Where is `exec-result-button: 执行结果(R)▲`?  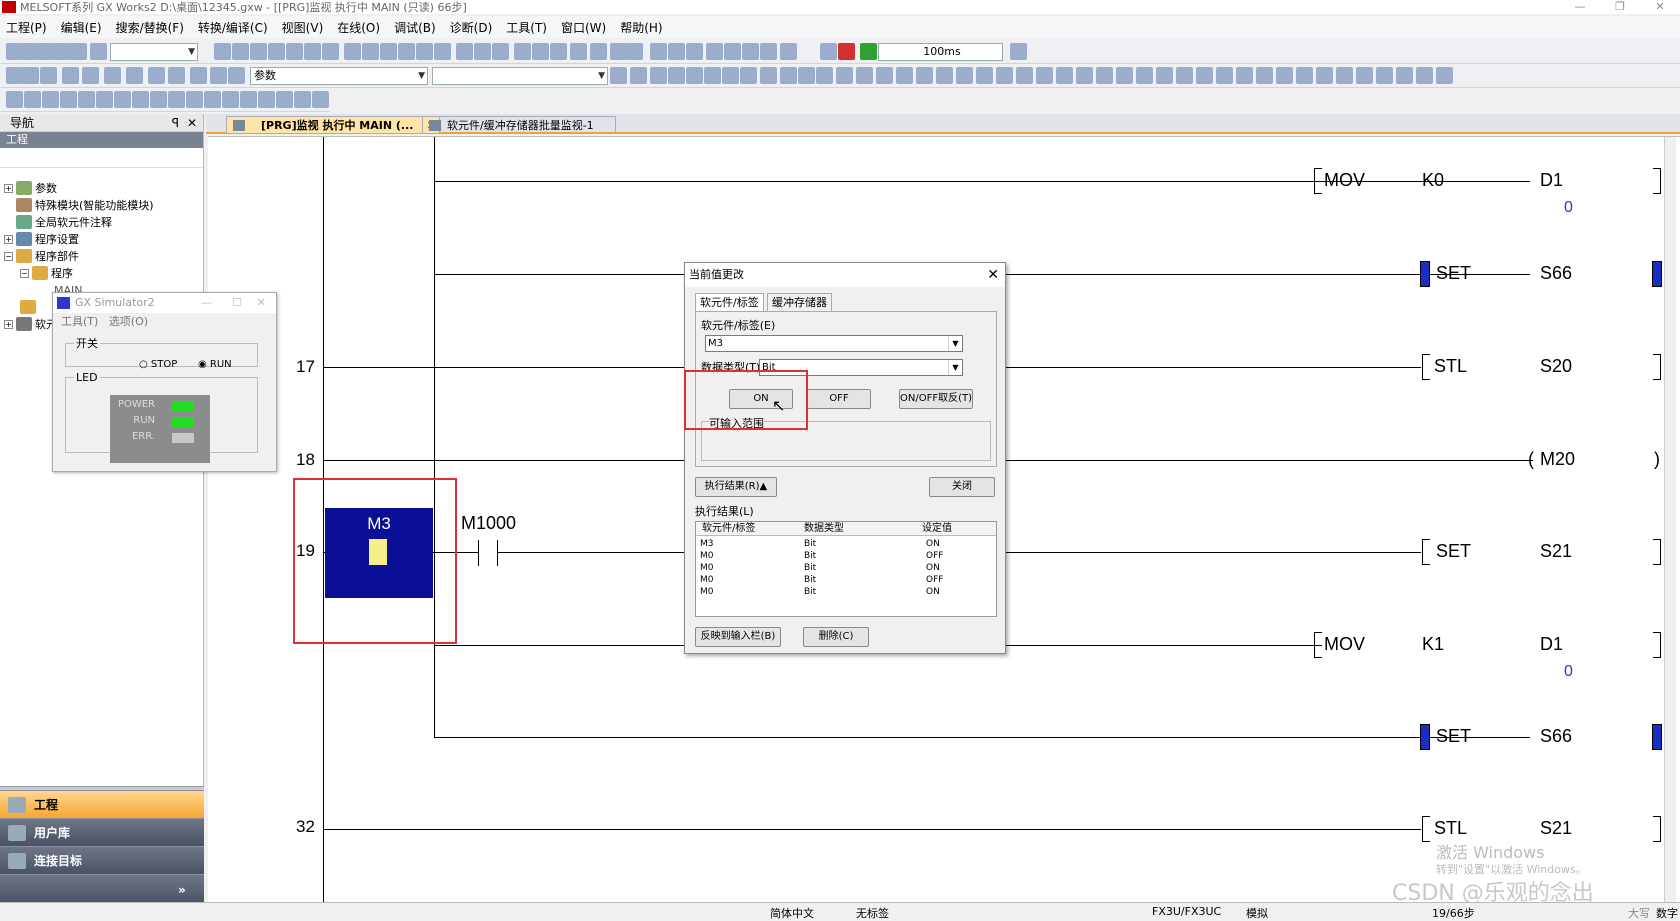 exec-result-button: 执行结果(R)▲ is located at coordinates (736, 487).